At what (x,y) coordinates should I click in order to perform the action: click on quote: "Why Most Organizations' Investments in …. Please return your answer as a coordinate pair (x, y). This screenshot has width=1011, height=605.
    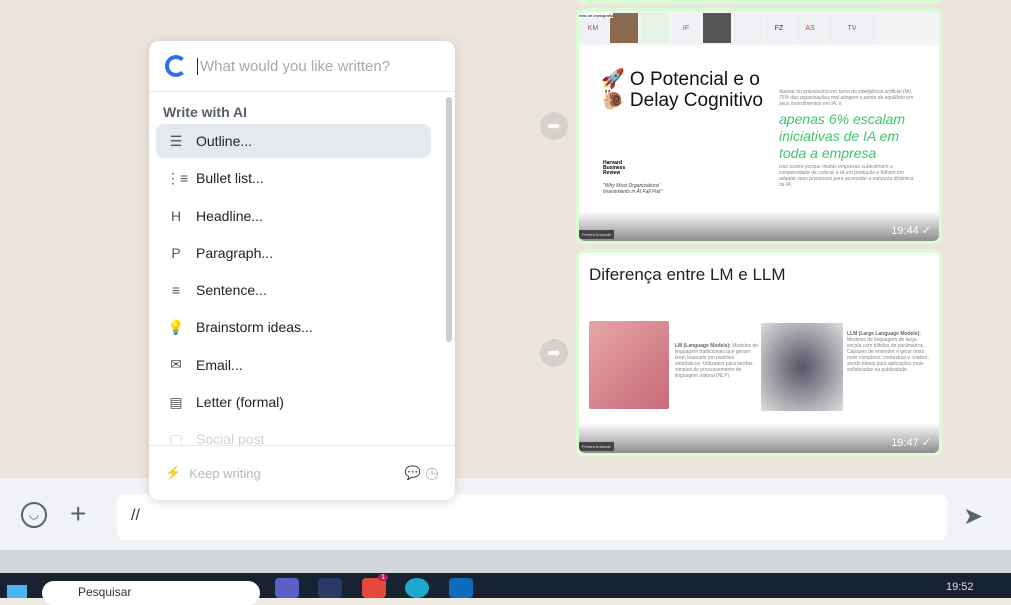
    Looking at the image, I should click on (633, 189).